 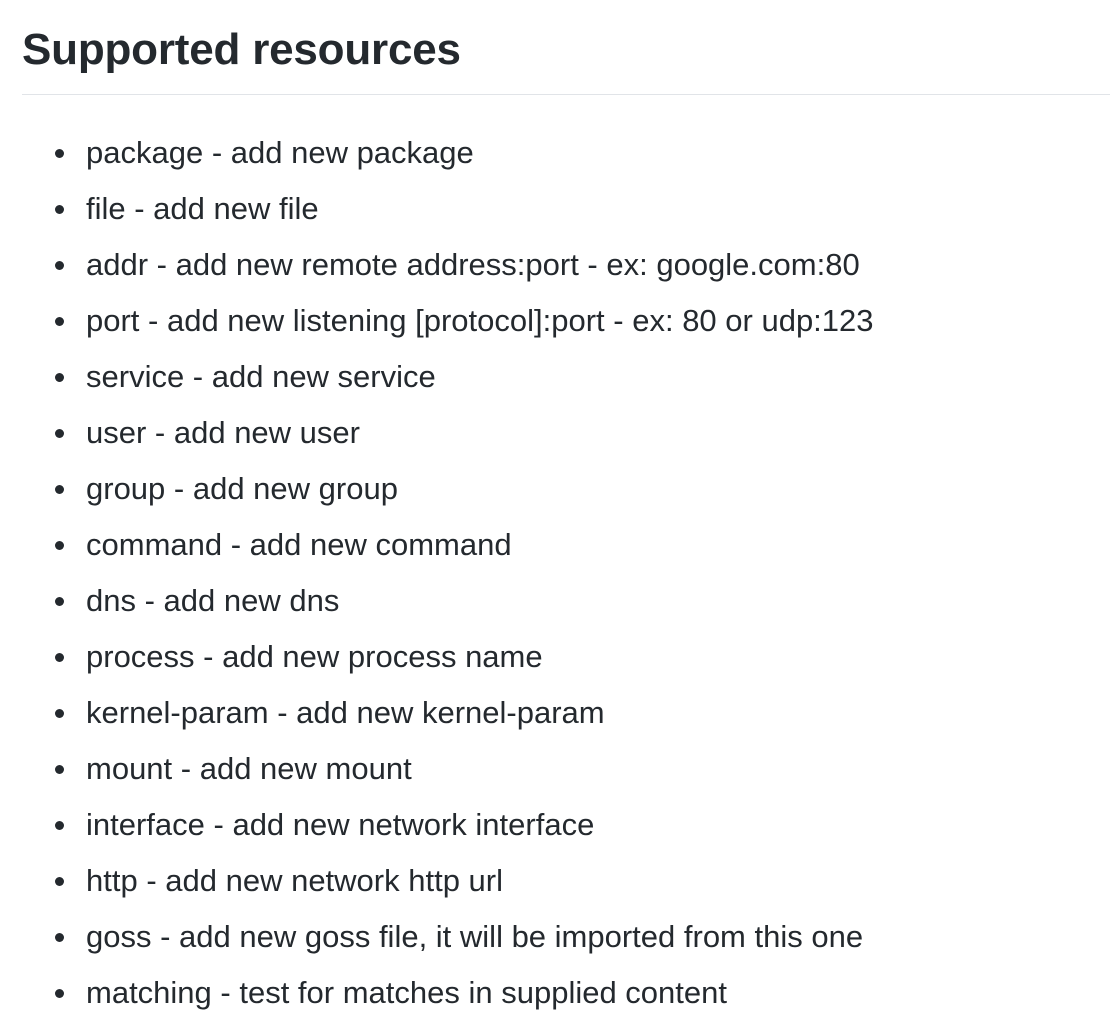 What do you see at coordinates (242, 488) in the screenshot?
I see `list-item-text: group - add new group` at bounding box center [242, 488].